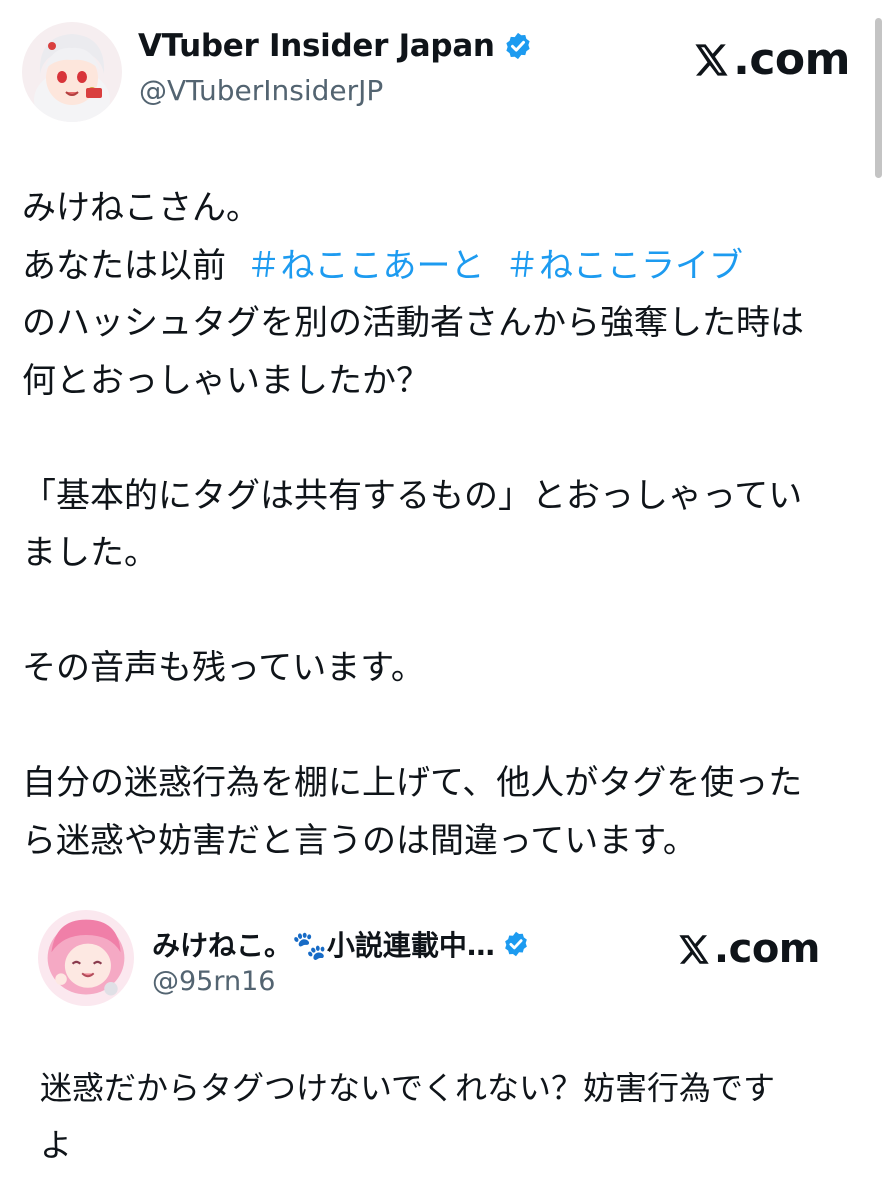  I want to click on quoted-tweet-body: 迷惑だからタグつけないでくれない？妨害行為です よ, so click(408, 1116).